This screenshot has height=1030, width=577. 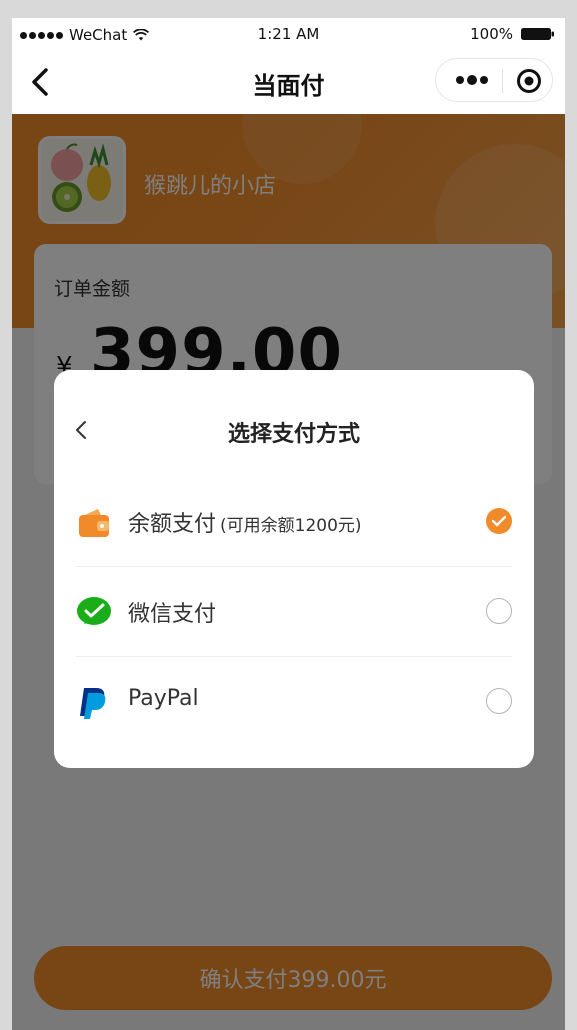 I want to click on payment-option-wechat: 微信支付, so click(x=294, y=611).